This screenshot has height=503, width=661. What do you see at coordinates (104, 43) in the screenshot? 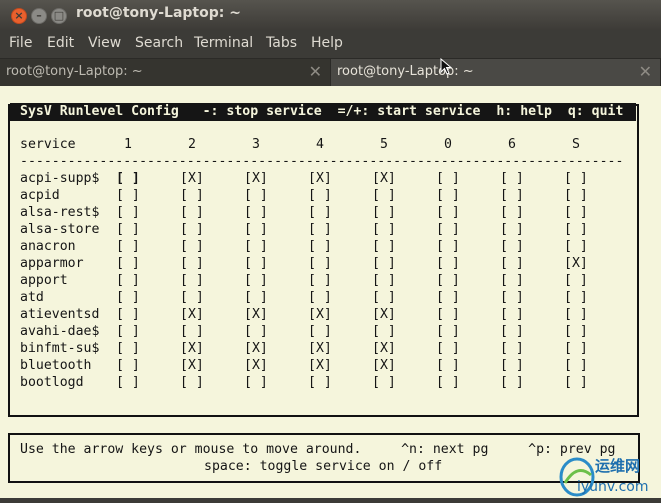
I see `menu-view: View` at bounding box center [104, 43].